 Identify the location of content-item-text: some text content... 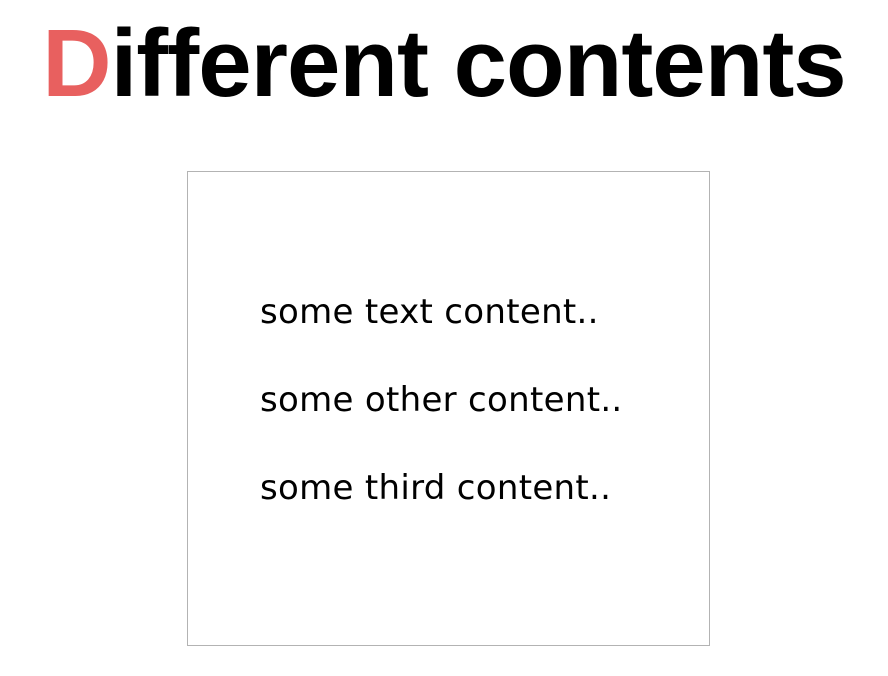
(429, 312).